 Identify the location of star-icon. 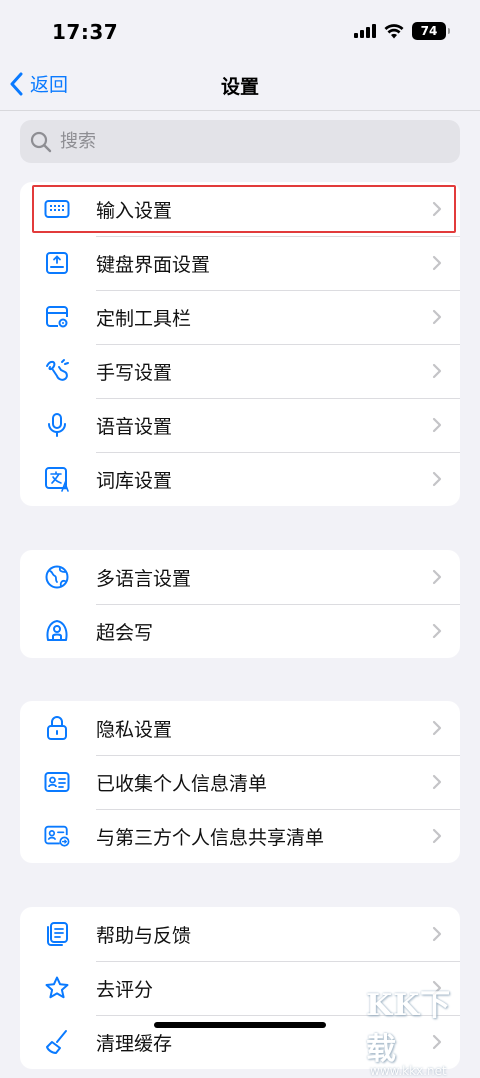
(57, 988).